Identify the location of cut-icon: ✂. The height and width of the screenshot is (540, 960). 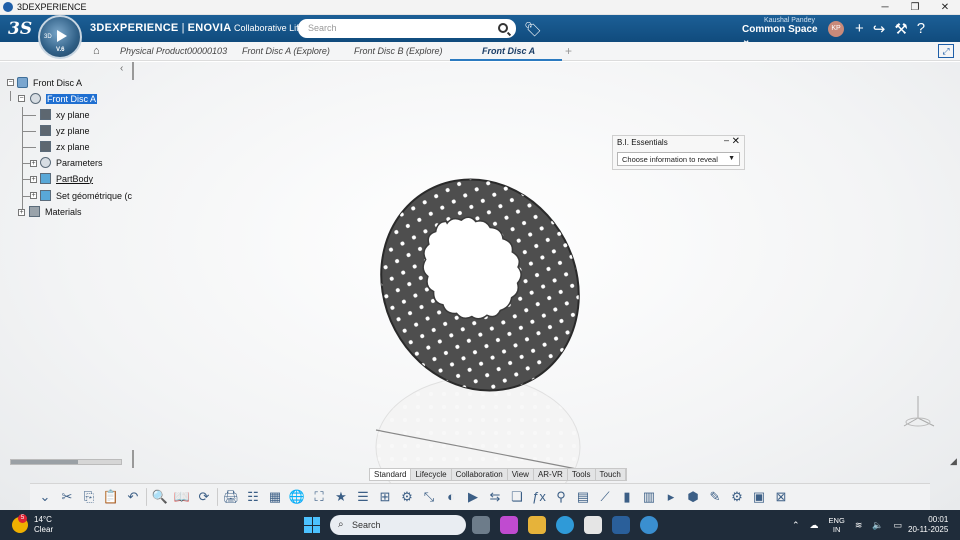
(67, 497).